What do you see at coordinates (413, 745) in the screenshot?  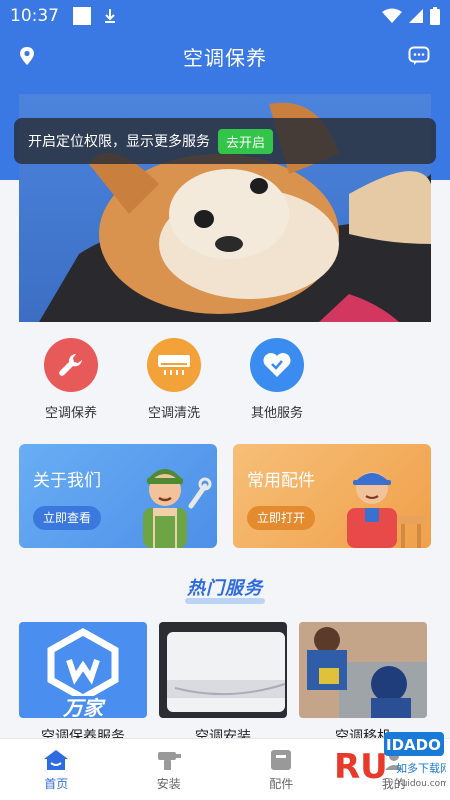 I see `svg-text: IDADO` at bounding box center [413, 745].